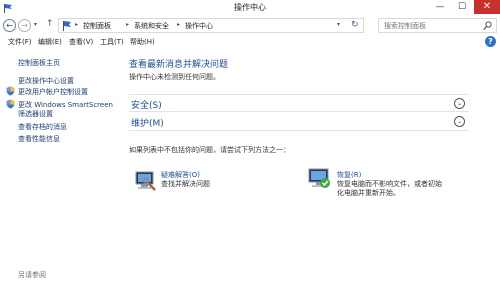 This screenshot has width=500, height=284. I want to click on security-section-label: 安全(S), so click(146, 106).